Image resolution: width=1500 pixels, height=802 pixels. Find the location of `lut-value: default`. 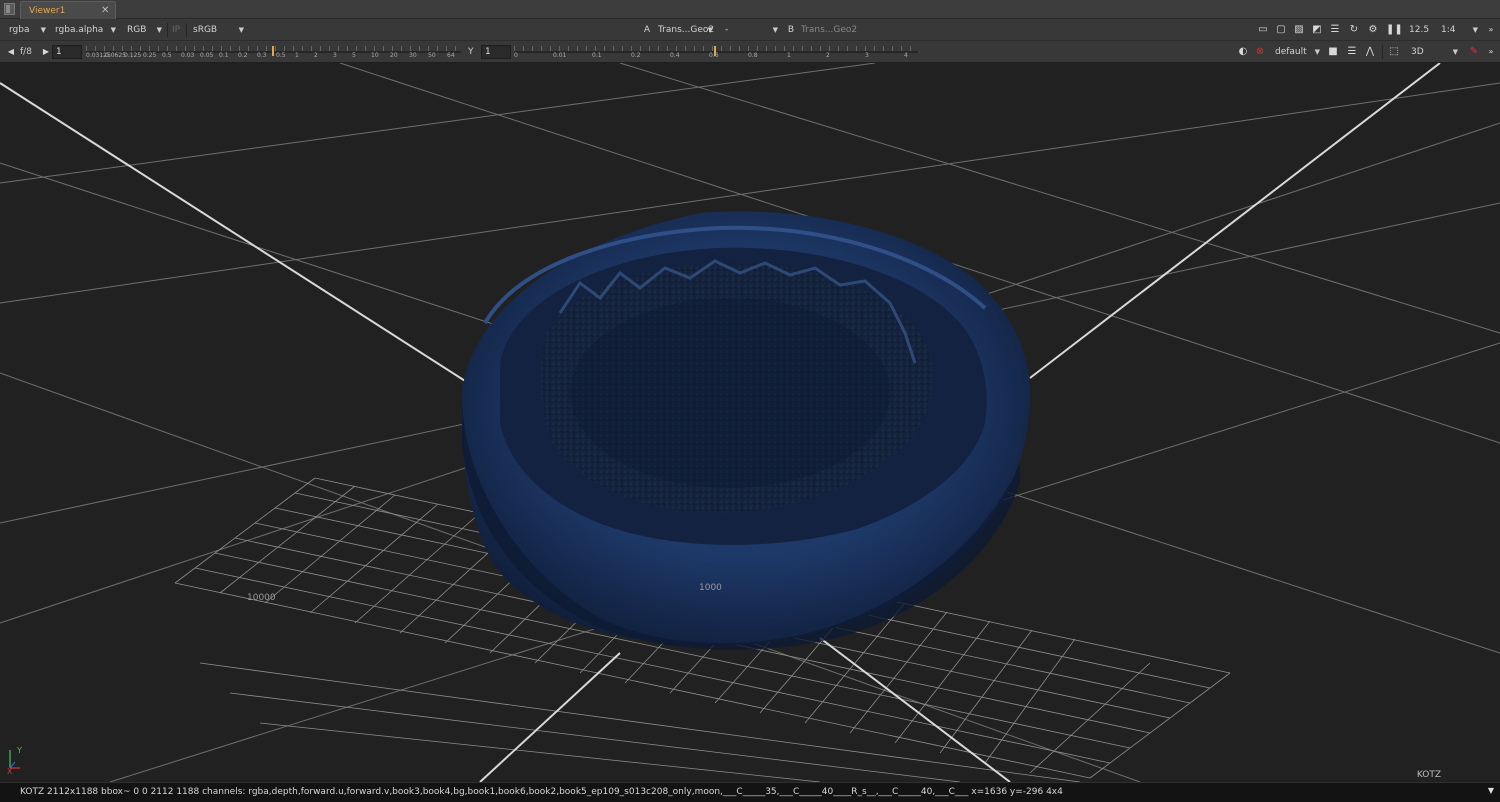

lut-value: default is located at coordinates (1291, 52).